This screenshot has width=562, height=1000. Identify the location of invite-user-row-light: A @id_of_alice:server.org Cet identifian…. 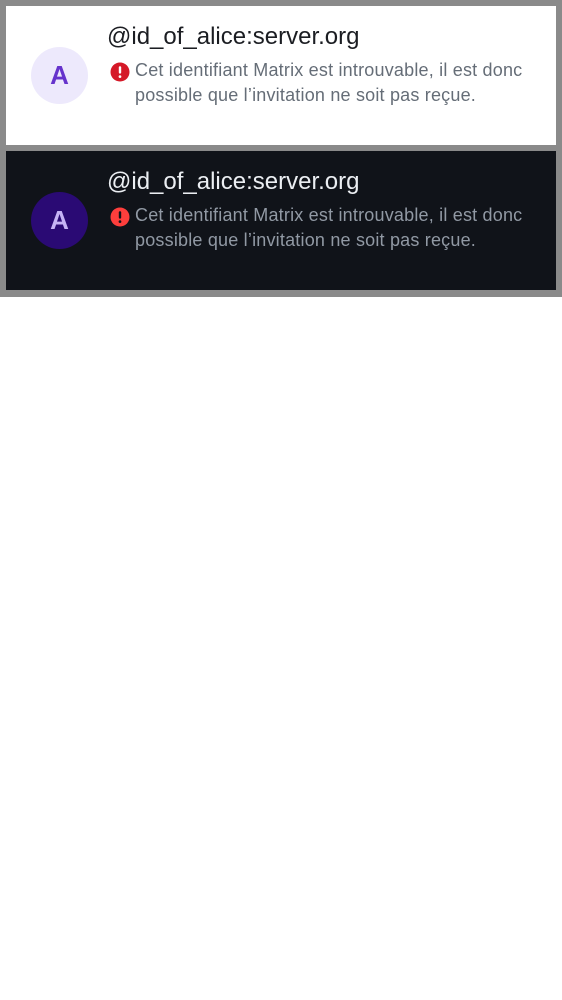
(281, 75).